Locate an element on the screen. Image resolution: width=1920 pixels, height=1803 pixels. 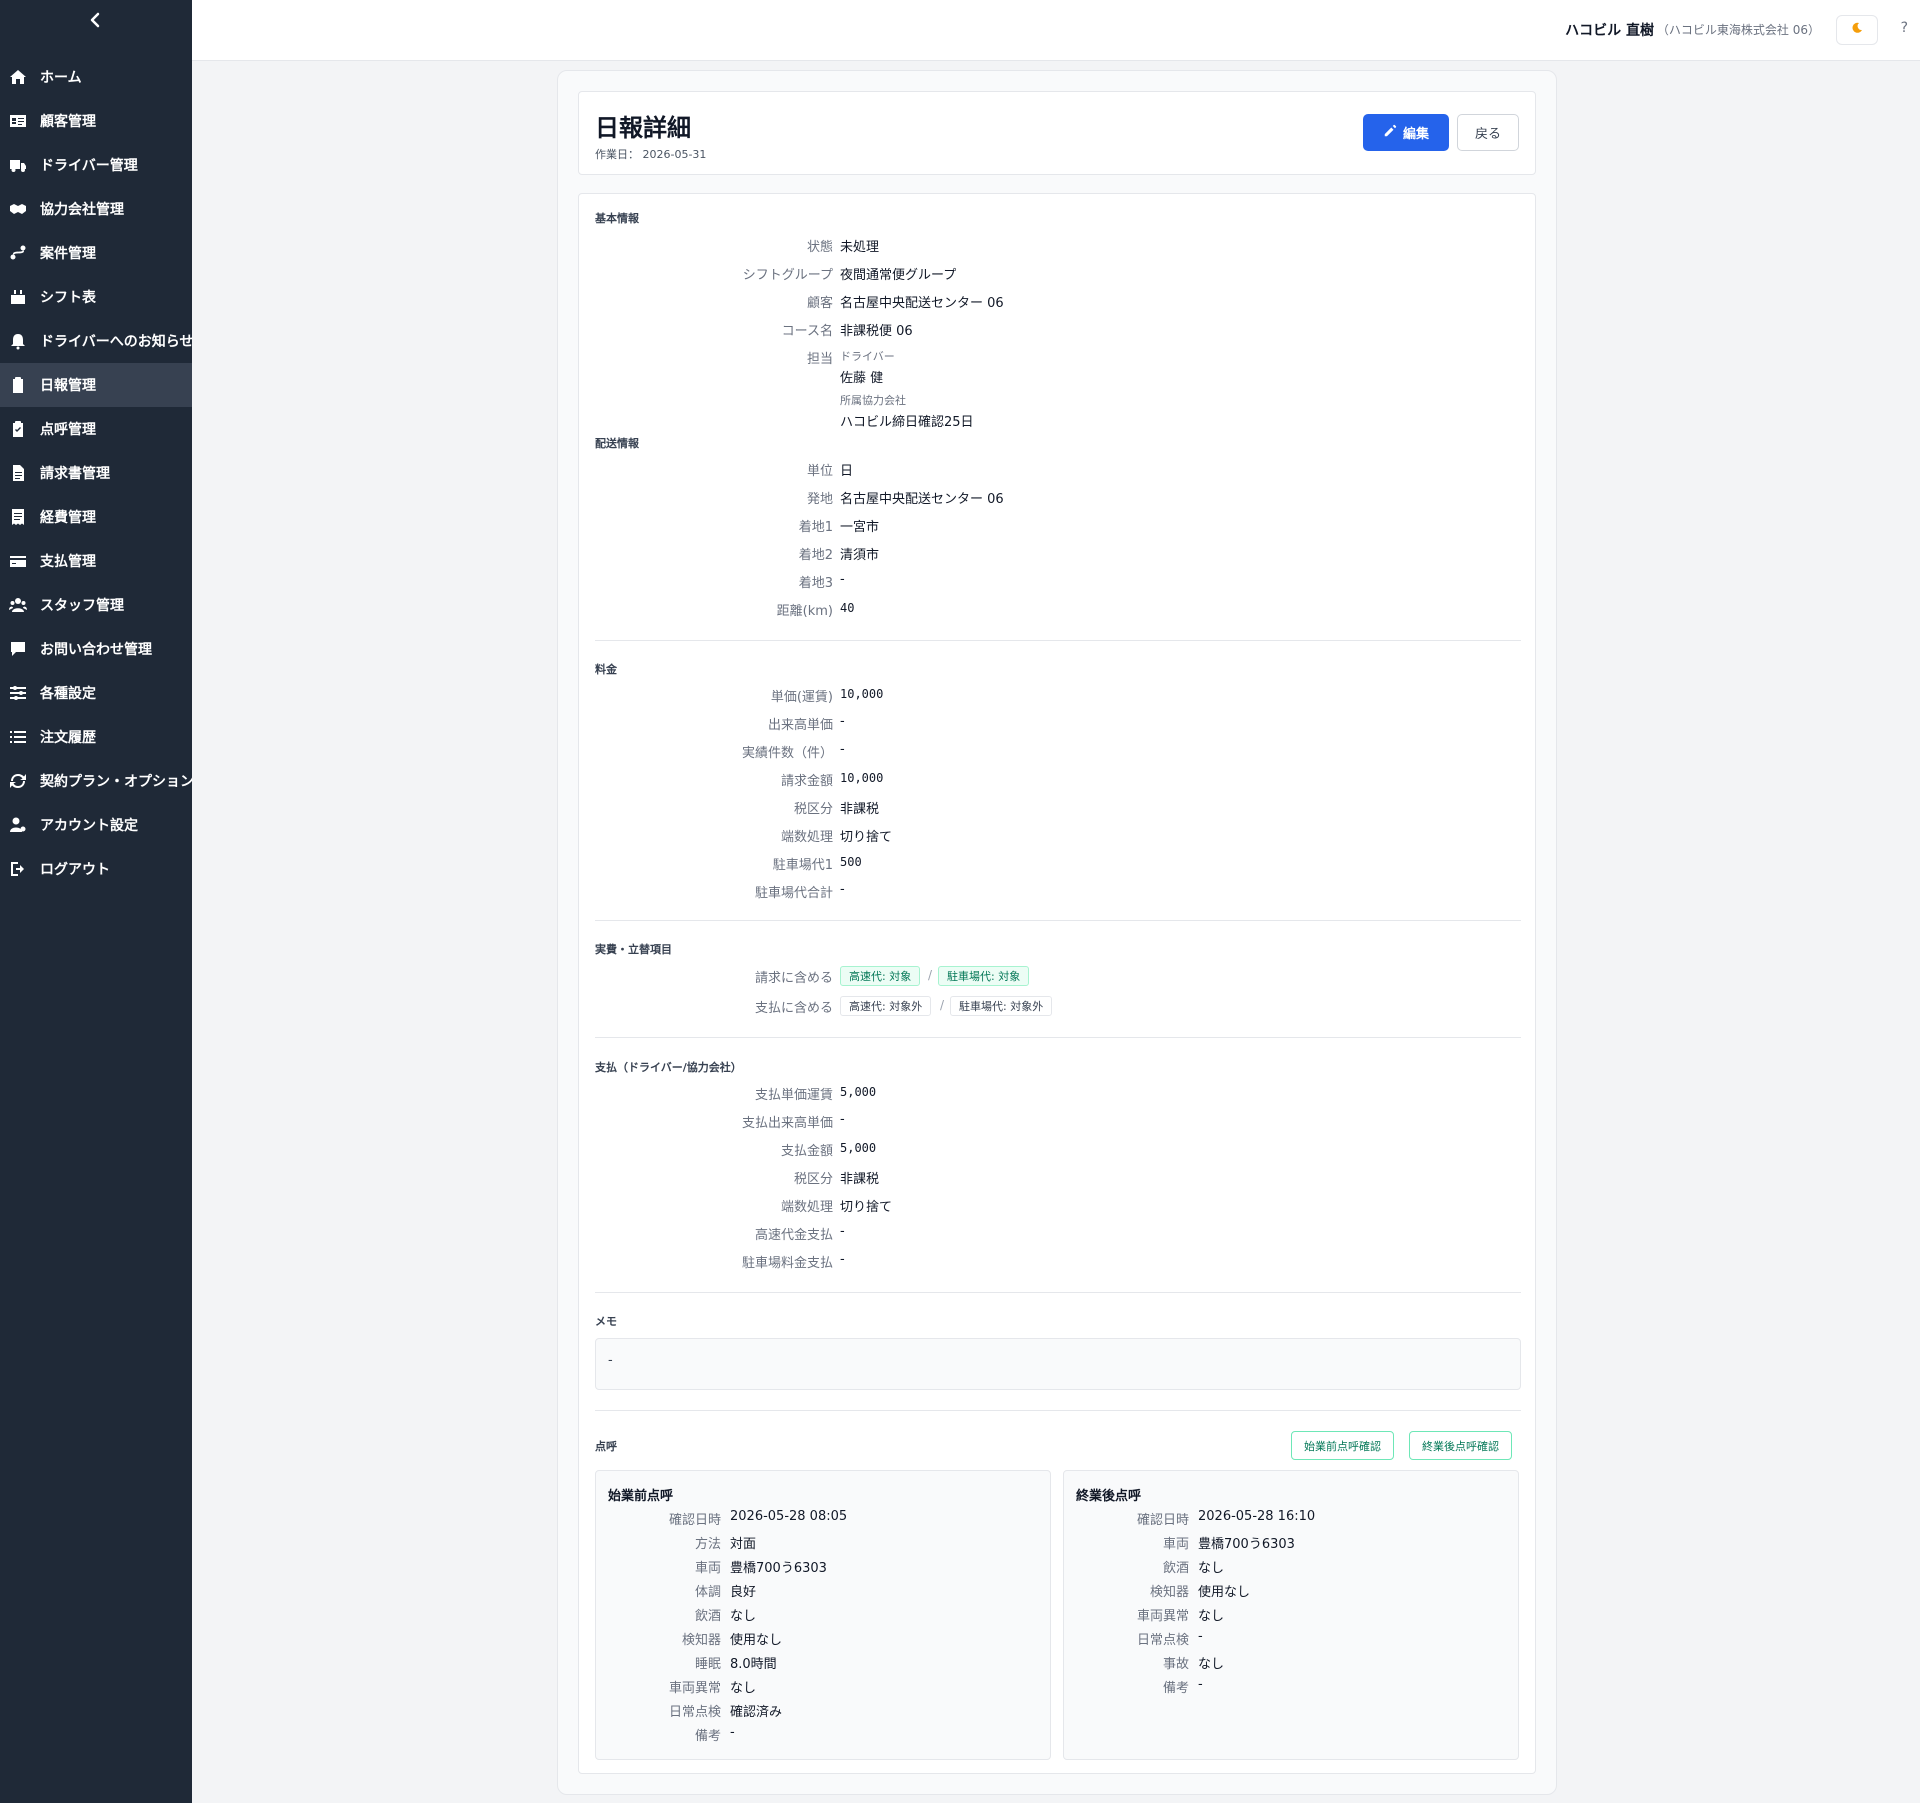
label: 実績件数（件） is located at coordinates (787, 753).